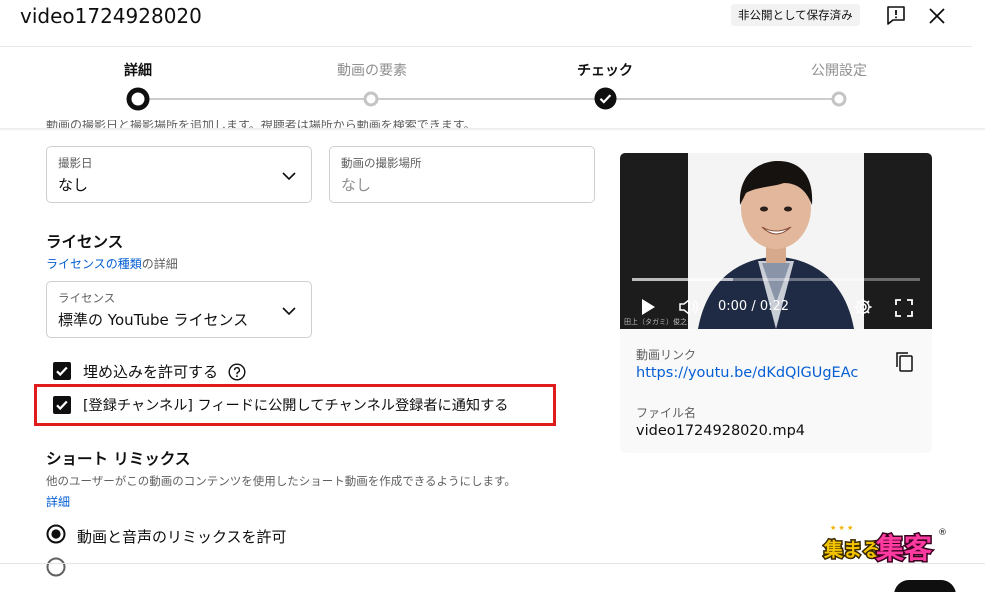 Image resolution: width=985 pixels, height=592 pixels. I want to click on recording-location-input: 動画の撮影場所 なし, so click(462, 174).